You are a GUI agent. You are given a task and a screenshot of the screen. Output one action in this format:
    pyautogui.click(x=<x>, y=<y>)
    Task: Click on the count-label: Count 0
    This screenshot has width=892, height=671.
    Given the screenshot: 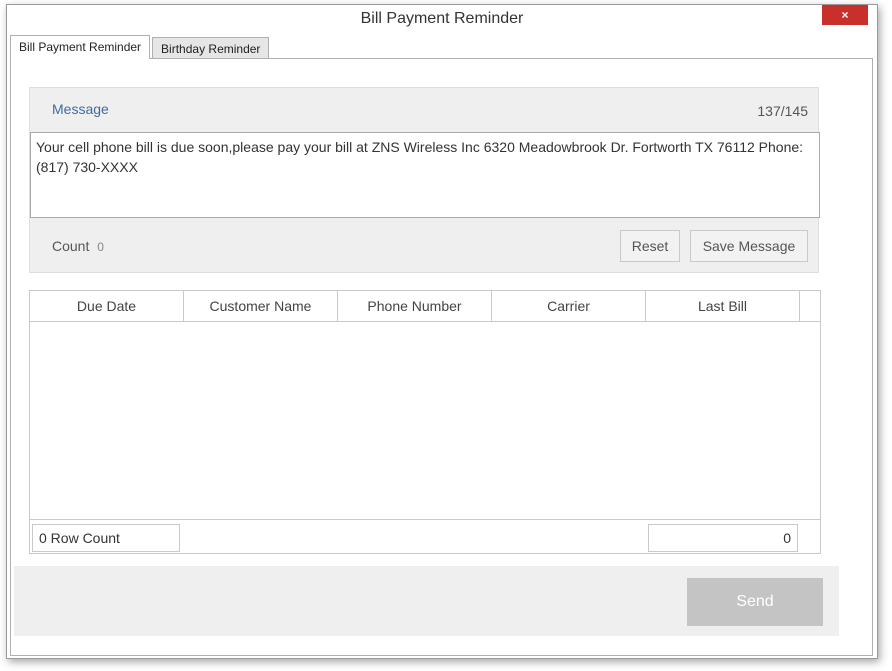 What is the action you would take?
    pyautogui.click(x=78, y=246)
    